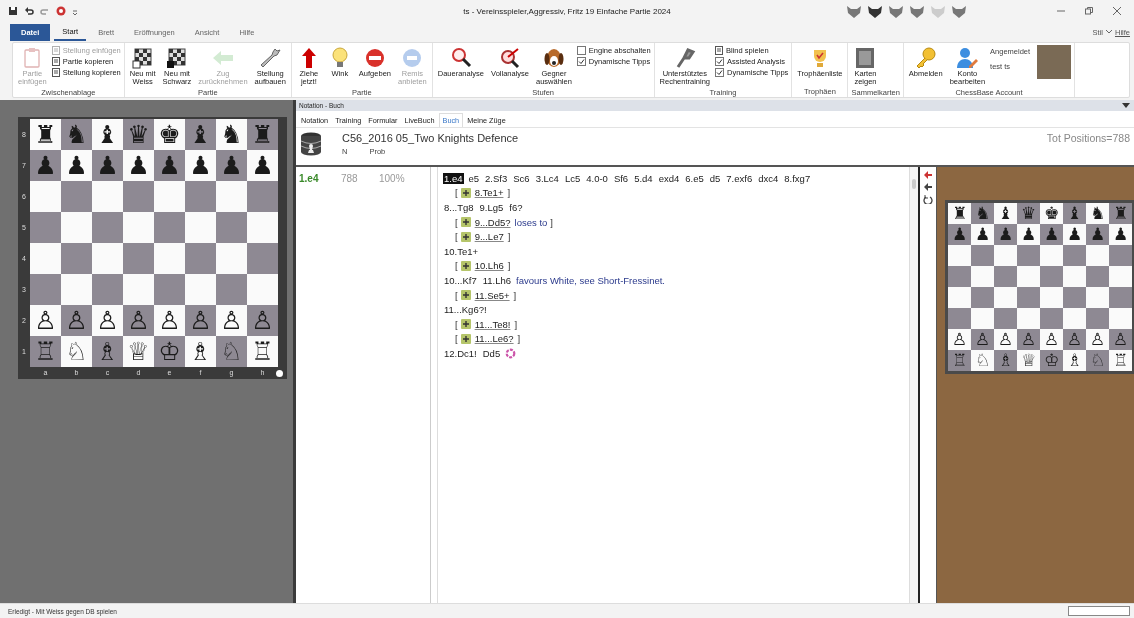  Describe the element at coordinates (547, 178) in the screenshot. I see `move-text: 3.Lc4` at that location.